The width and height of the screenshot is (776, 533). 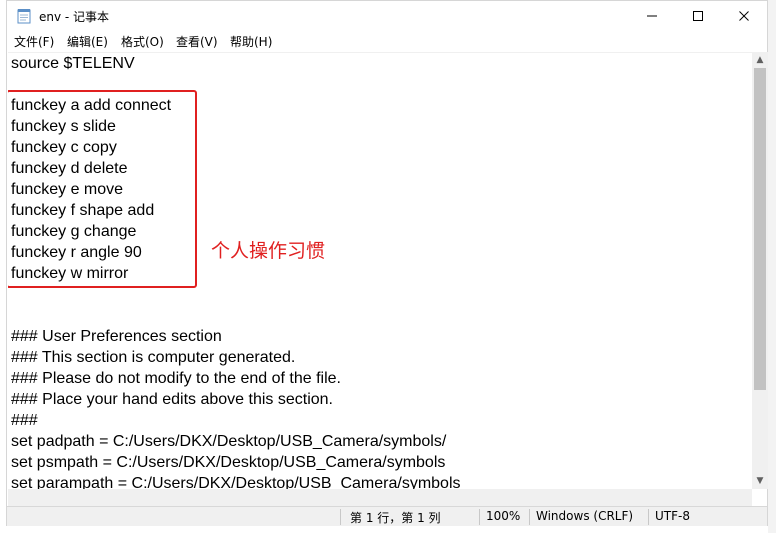 I want to click on editor-line, so click(x=236, y=315).